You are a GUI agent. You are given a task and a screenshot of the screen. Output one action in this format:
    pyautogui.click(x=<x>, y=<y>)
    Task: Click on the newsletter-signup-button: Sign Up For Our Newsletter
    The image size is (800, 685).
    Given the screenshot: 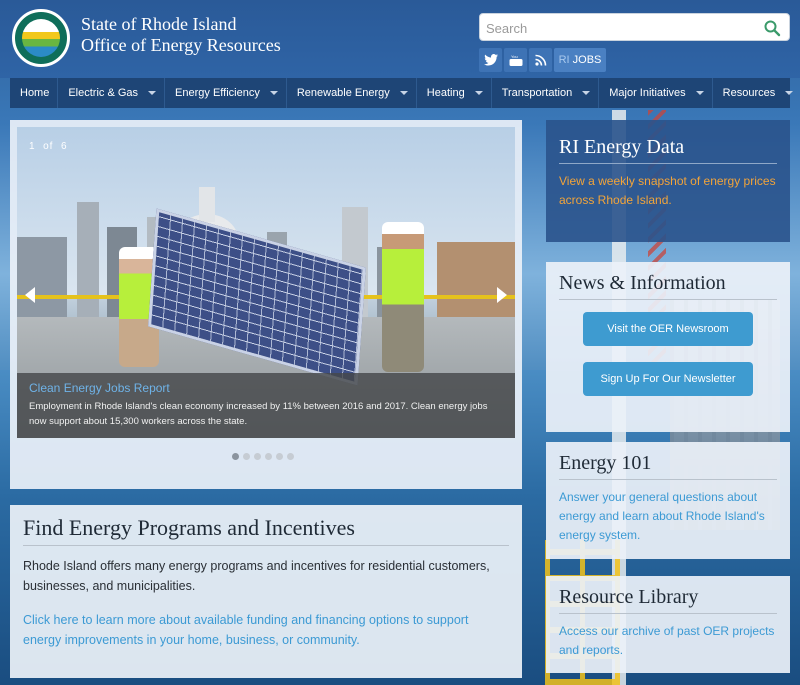 What is the action you would take?
    pyautogui.click(x=668, y=379)
    